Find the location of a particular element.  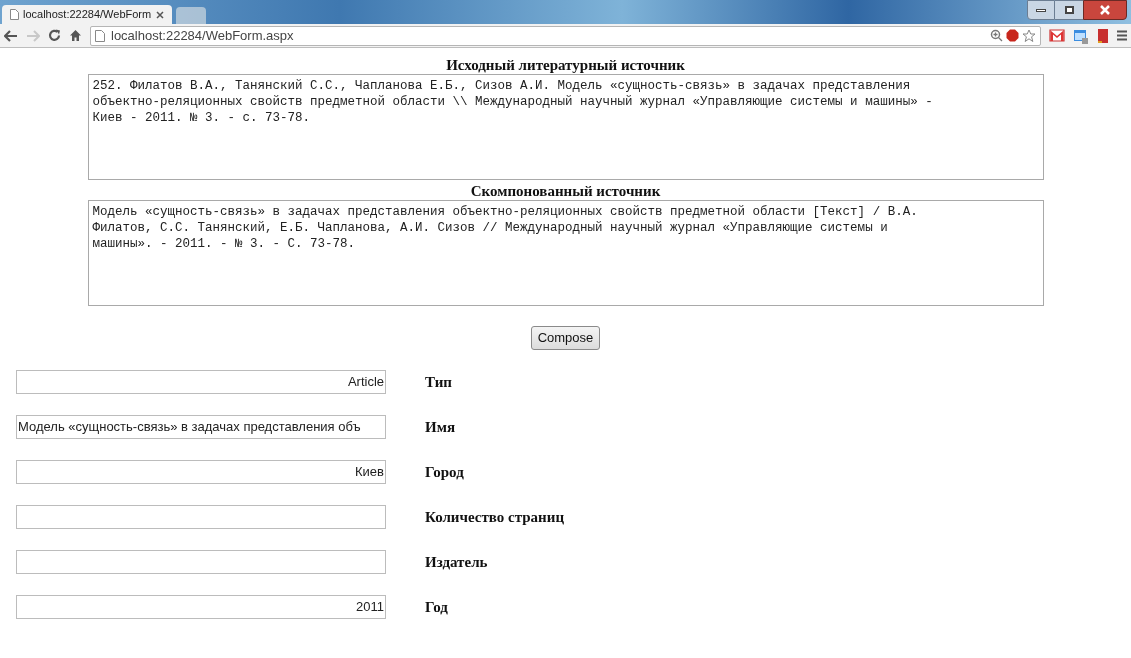

field-label: Количество страниц is located at coordinates (495, 517).